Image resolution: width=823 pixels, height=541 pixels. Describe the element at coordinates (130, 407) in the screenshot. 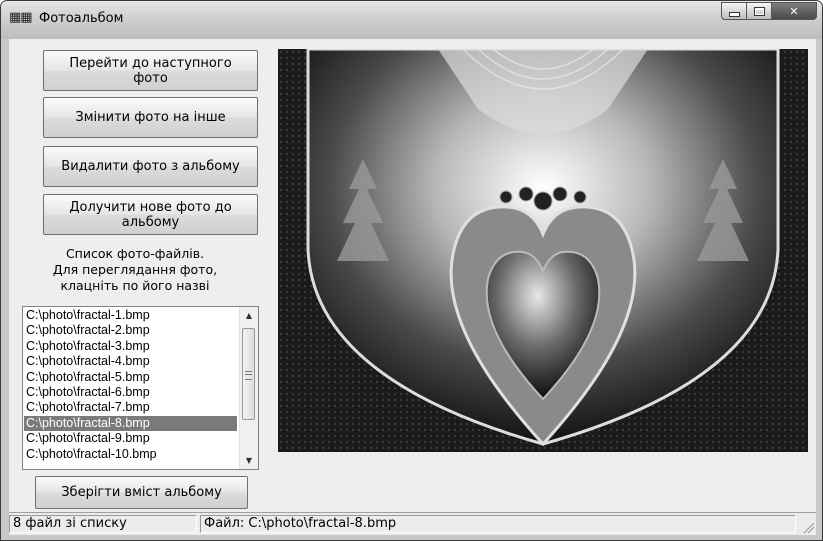

I see `list-item: C:\photo\fractal-7.bmp` at that location.